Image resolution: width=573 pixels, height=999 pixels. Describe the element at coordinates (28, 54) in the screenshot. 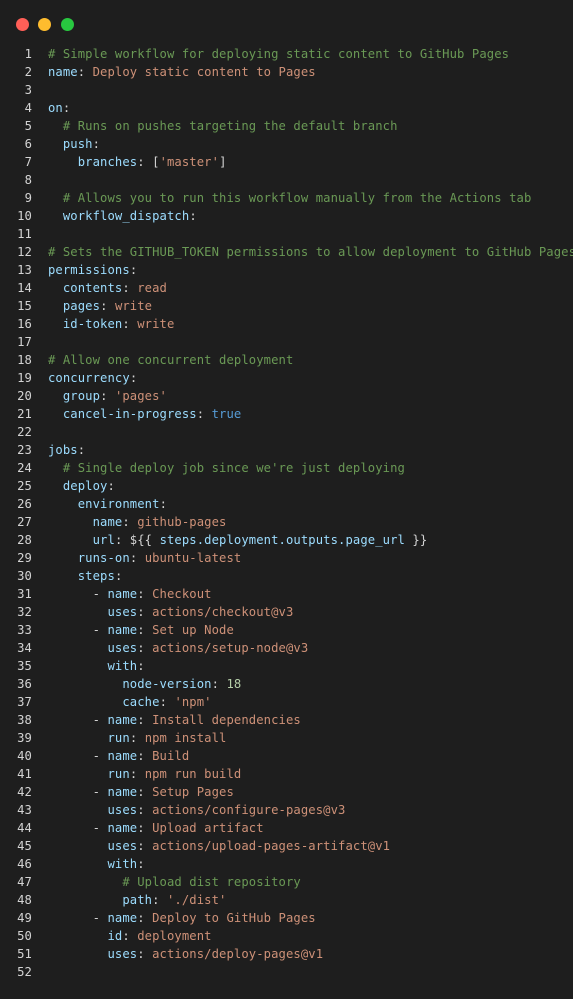

I see `line-number: 1` at that location.